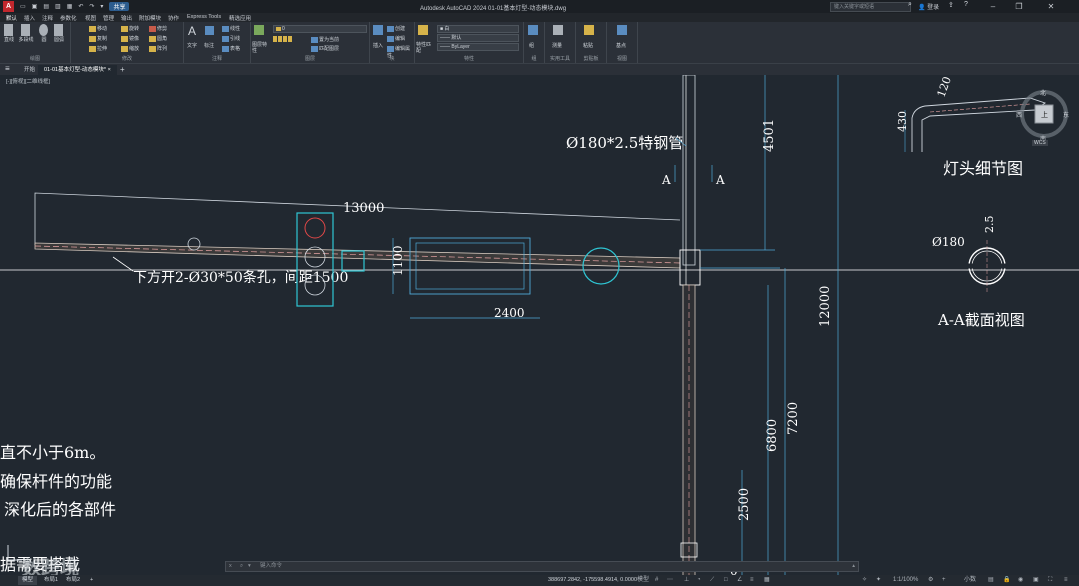 Image resolution: width=1079 pixels, height=586 pixels. What do you see at coordinates (1066, 114) in the screenshot?
I see `viewcube-east: 东` at bounding box center [1066, 114].